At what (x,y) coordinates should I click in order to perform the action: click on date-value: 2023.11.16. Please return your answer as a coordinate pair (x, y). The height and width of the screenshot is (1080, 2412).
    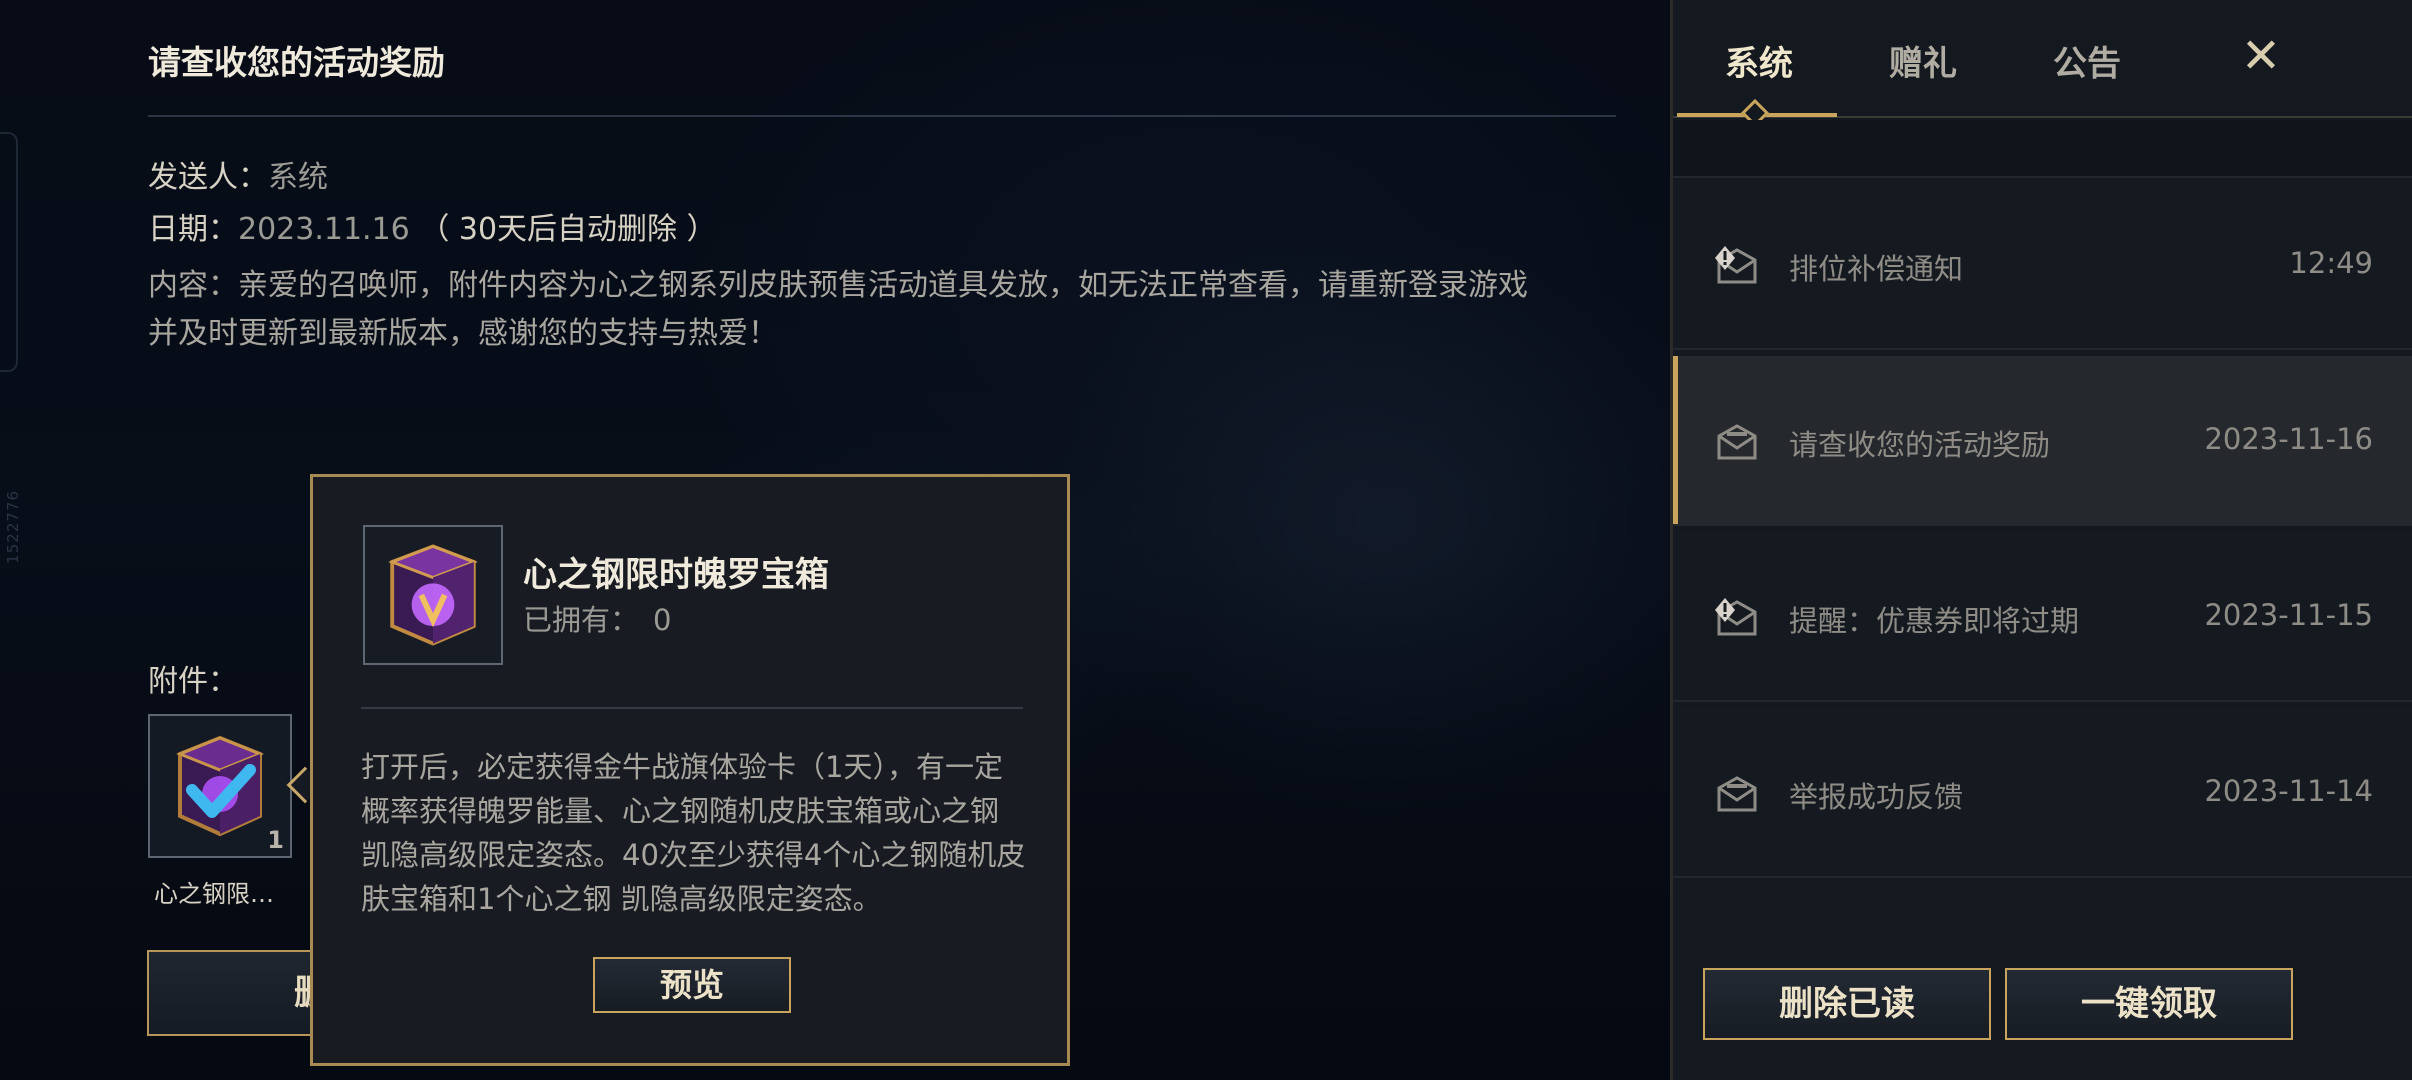
    Looking at the image, I should click on (324, 229).